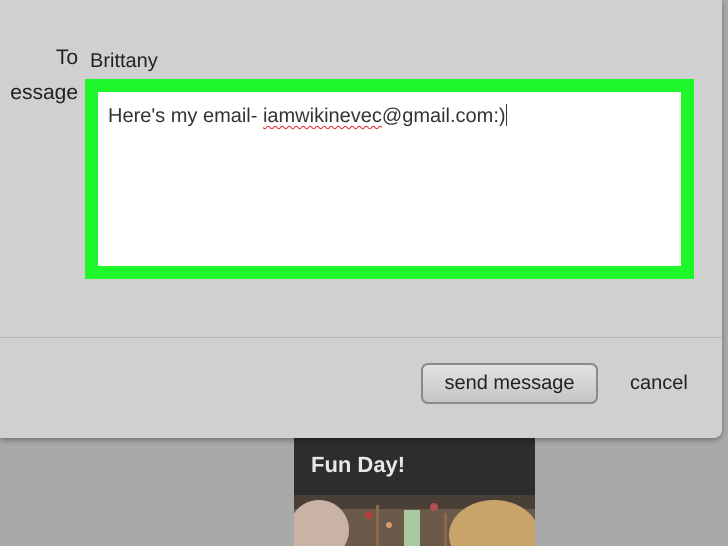  I want to click on card-title: Fun Day!, so click(358, 465).